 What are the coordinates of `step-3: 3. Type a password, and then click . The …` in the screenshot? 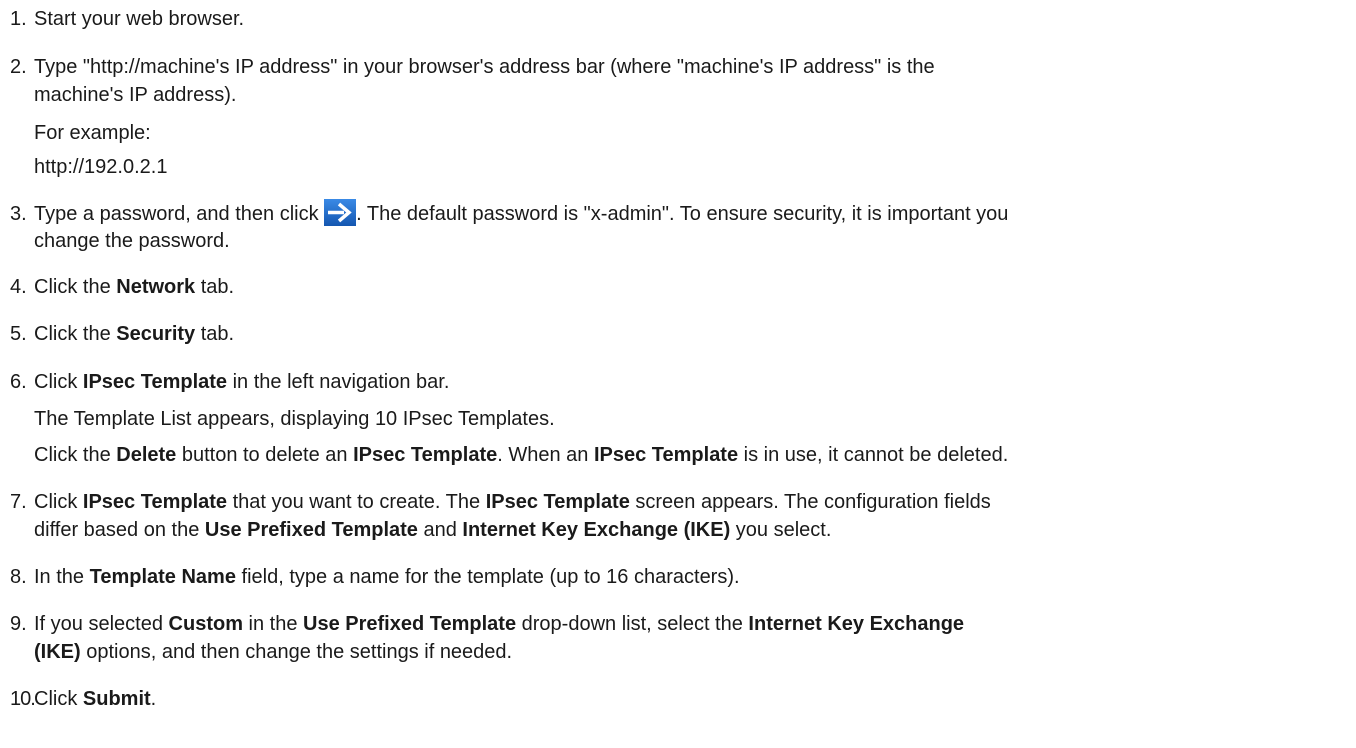 It's located at (679, 213).